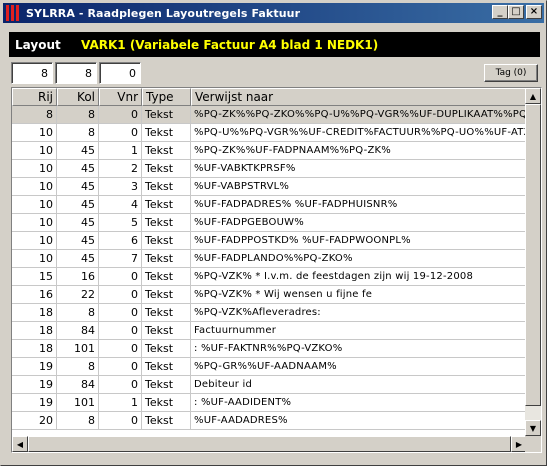 This screenshot has height=466, width=547. Describe the element at coordinates (34, 421) in the screenshot. I see `cell-rij: 20` at that location.